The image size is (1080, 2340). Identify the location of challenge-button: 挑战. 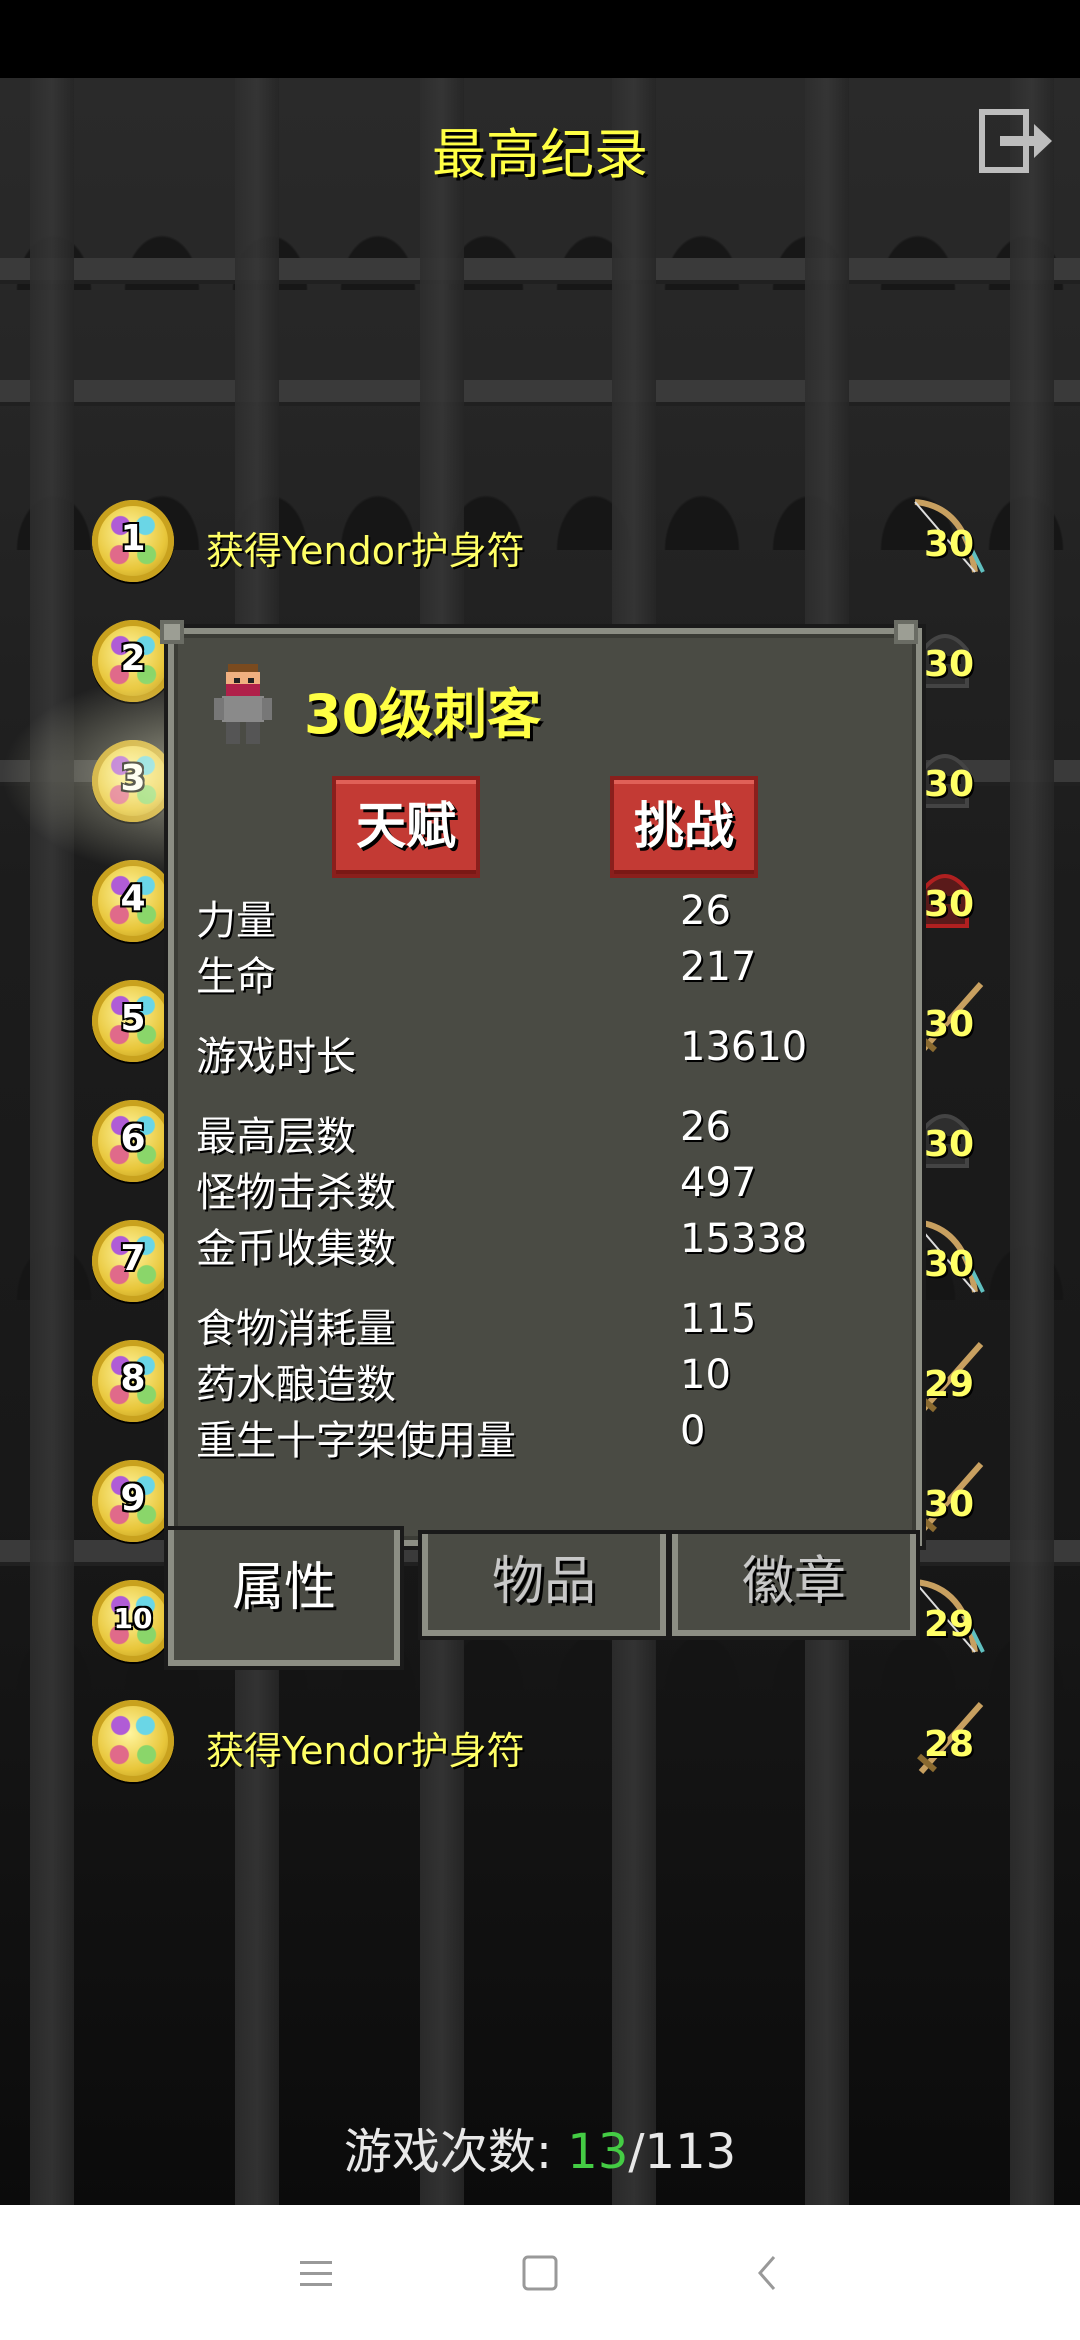
(684, 827).